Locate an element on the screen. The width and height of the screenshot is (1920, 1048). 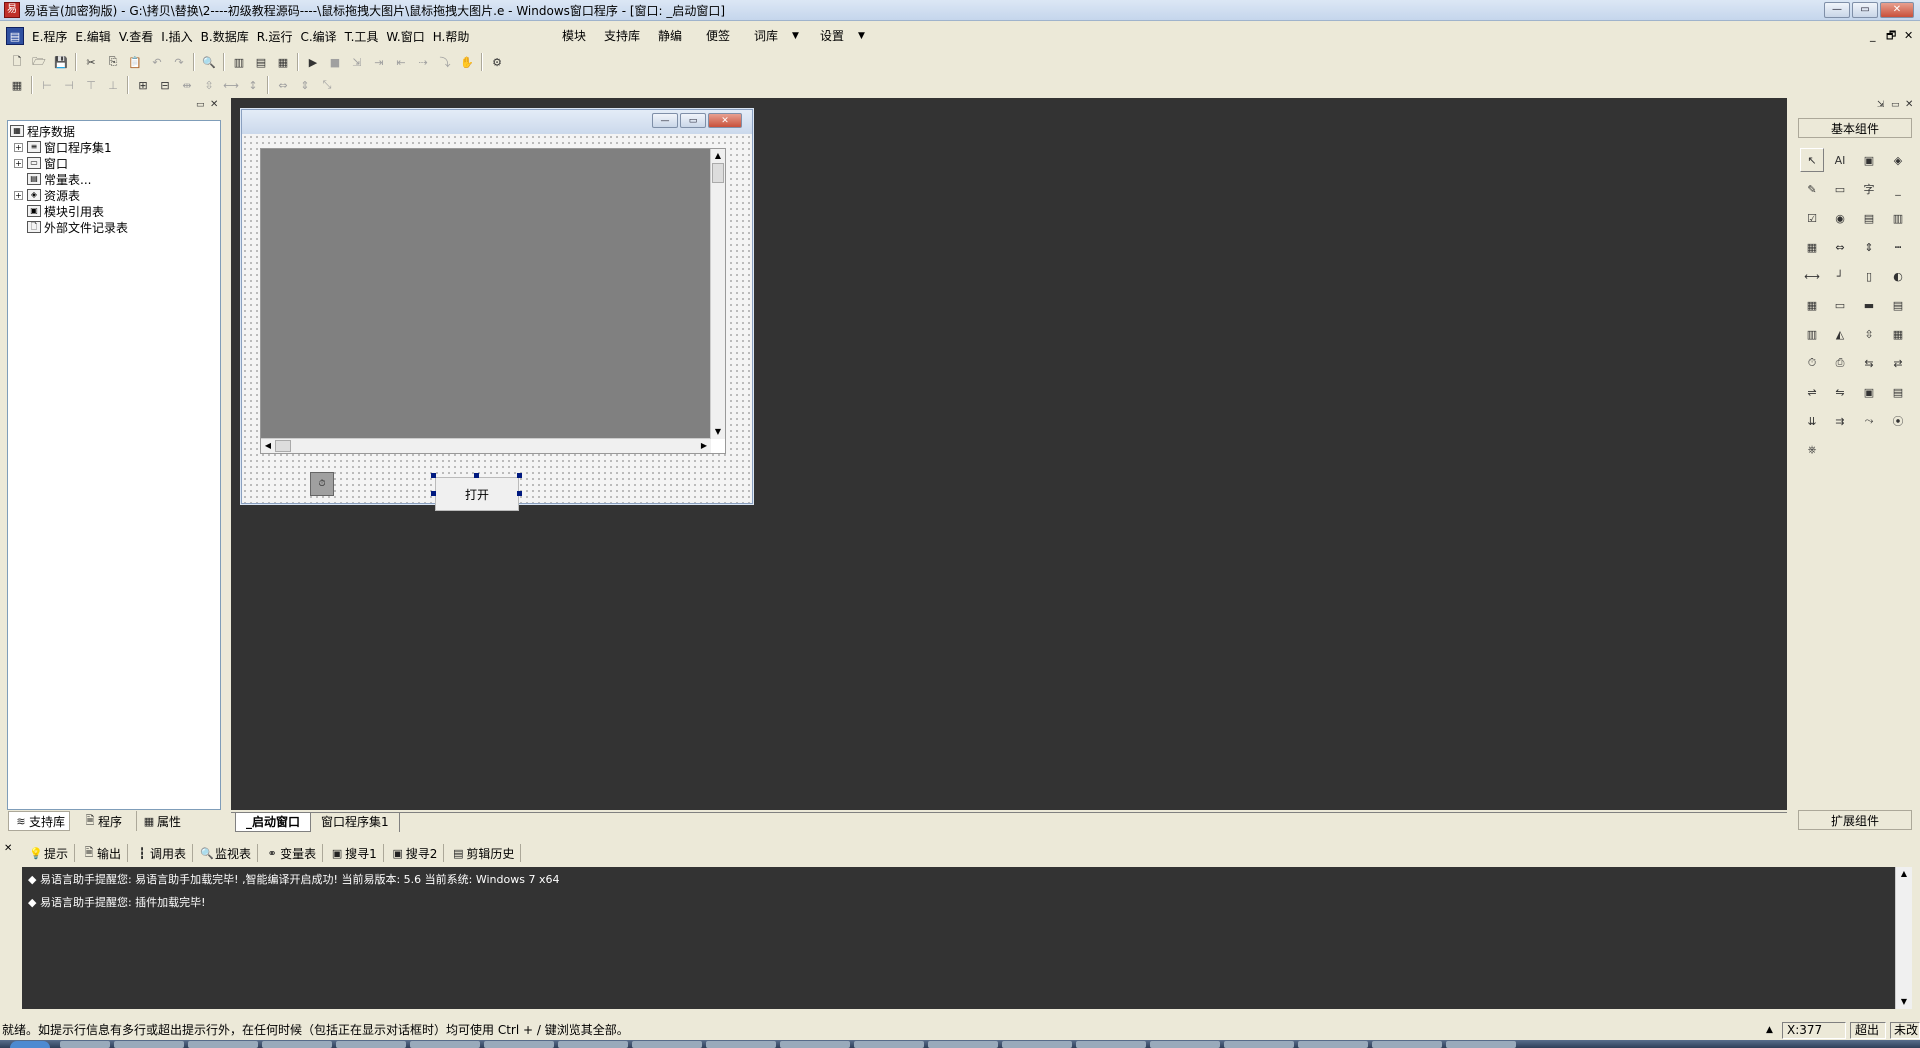
align-left-icon: ⊢ is located at coordinates (47, 85).